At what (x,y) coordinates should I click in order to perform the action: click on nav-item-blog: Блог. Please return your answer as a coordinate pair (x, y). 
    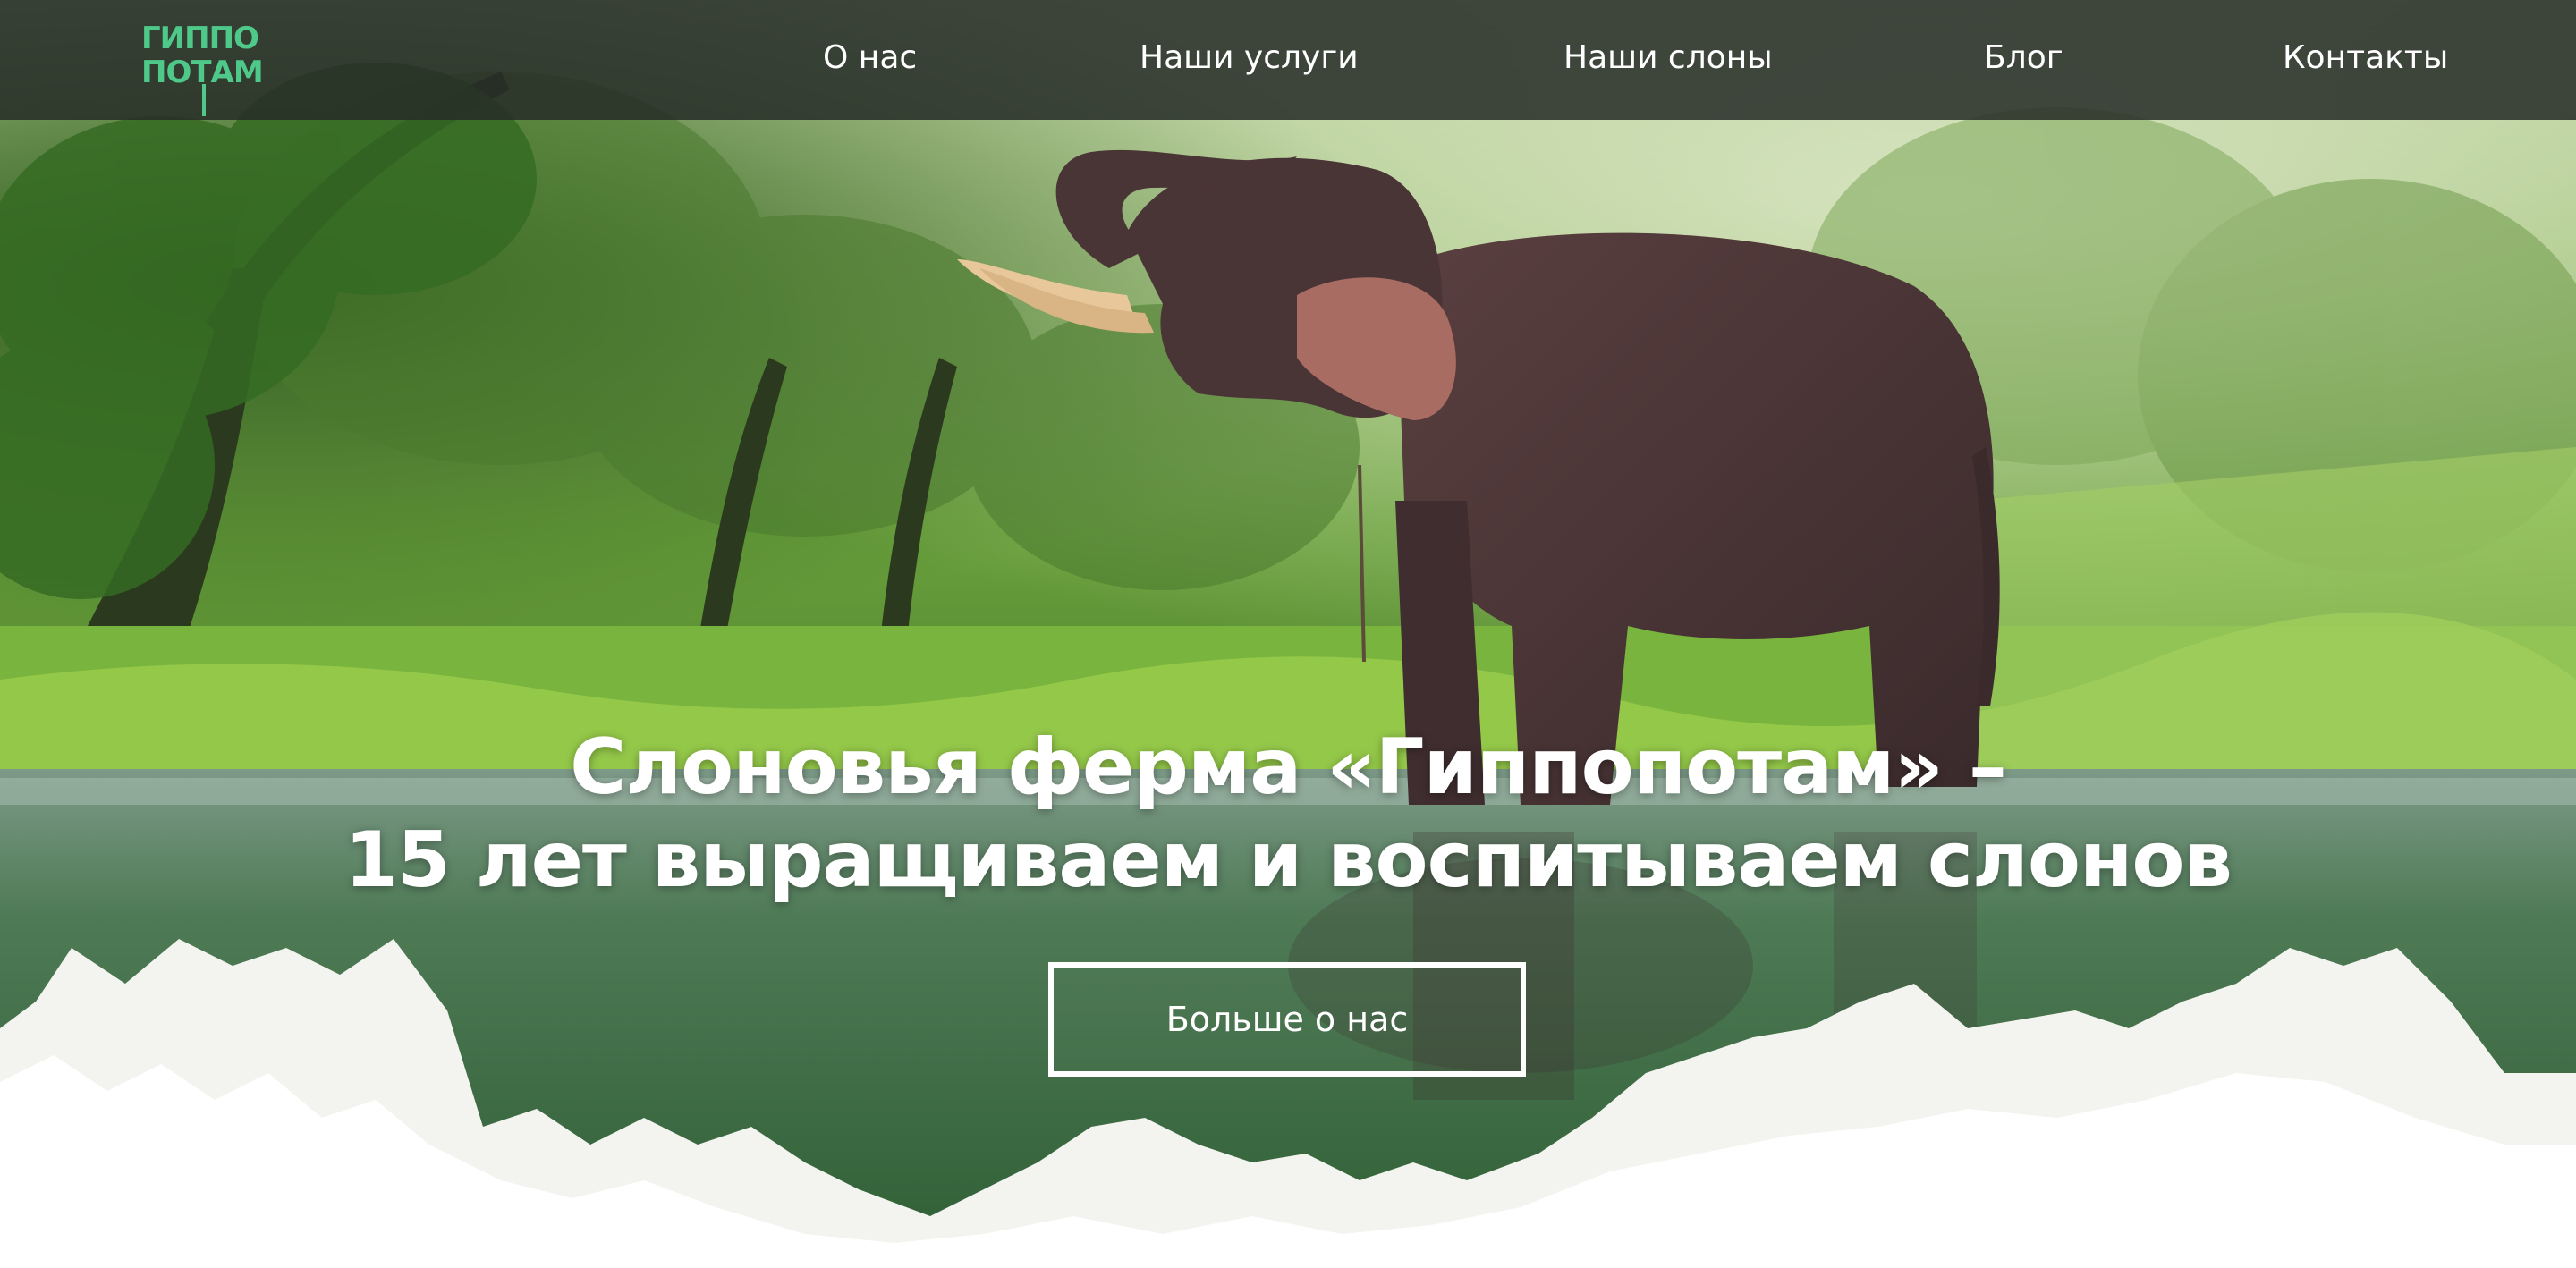
    Looking at the image, I should click on (2023, 58).